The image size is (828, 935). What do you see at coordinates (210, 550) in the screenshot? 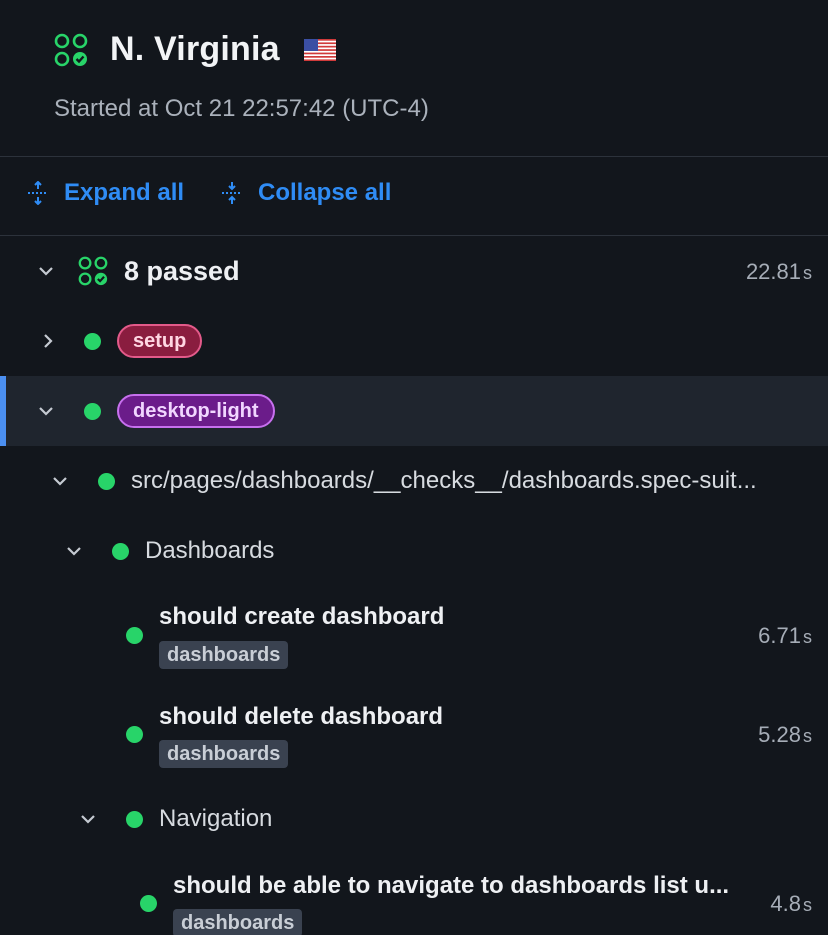
I see `suite-name: Dashboards` at bounding box center [210, 550].